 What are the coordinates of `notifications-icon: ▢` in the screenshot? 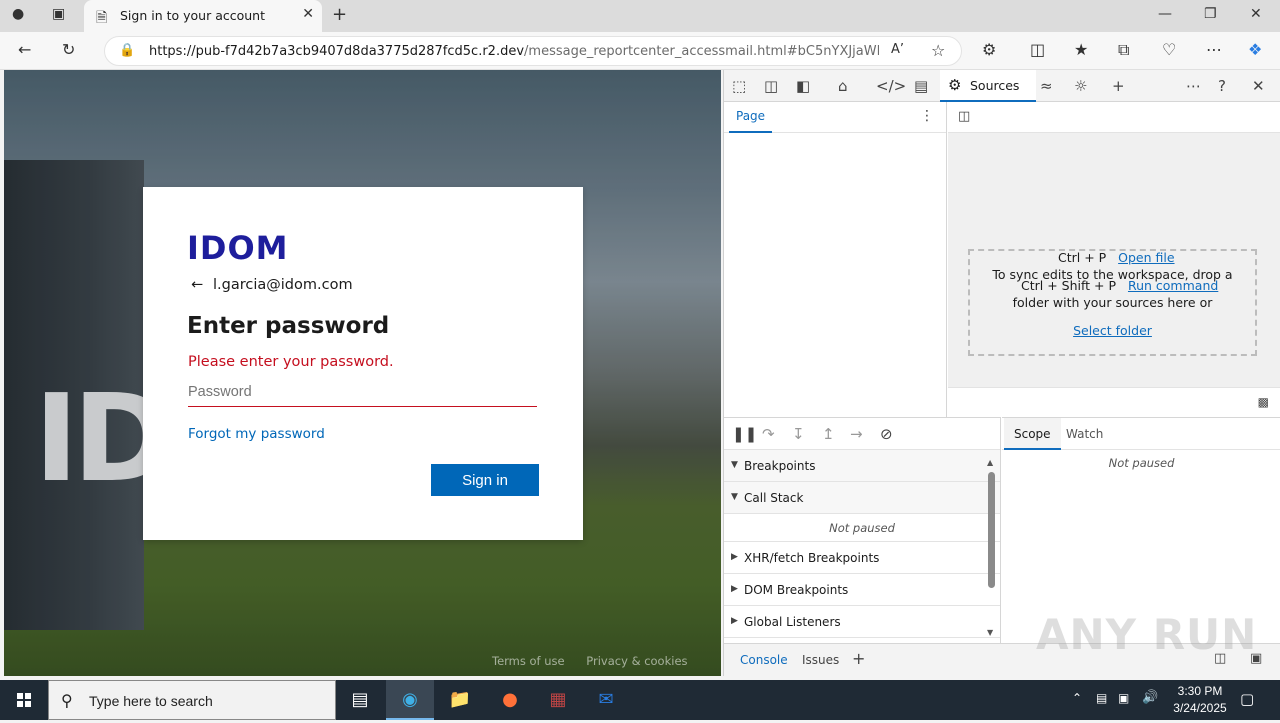 It's located at (1247, 699).